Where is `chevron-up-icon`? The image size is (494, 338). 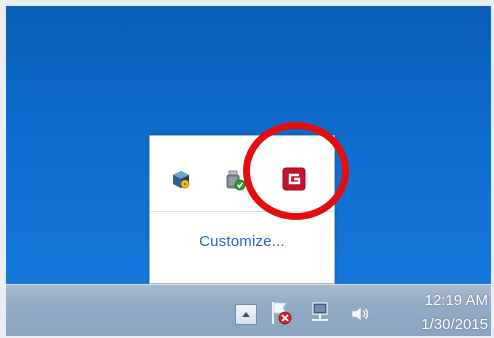 chevron-up-icon is located at coordinates (246, 314).